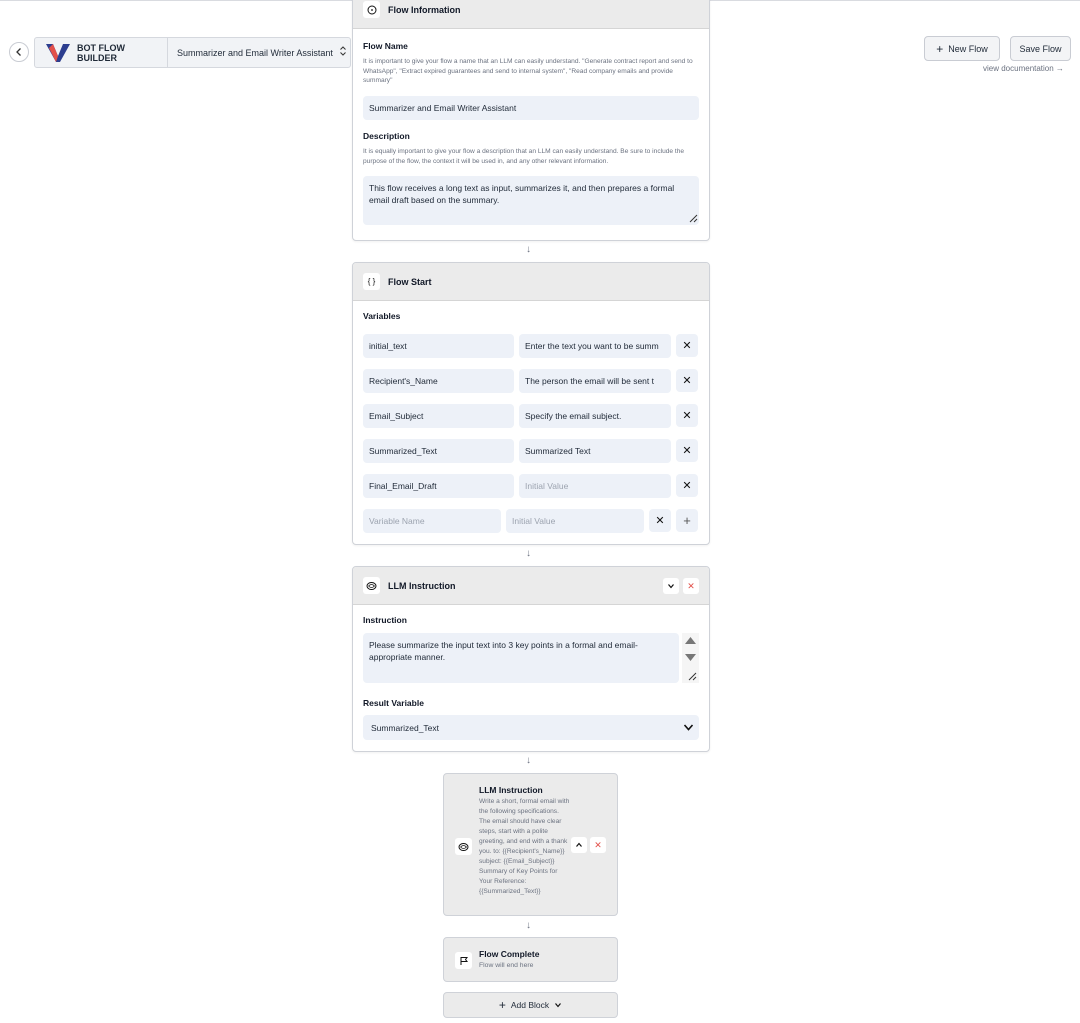  I want to click on collapse-button, so click(671, 586).